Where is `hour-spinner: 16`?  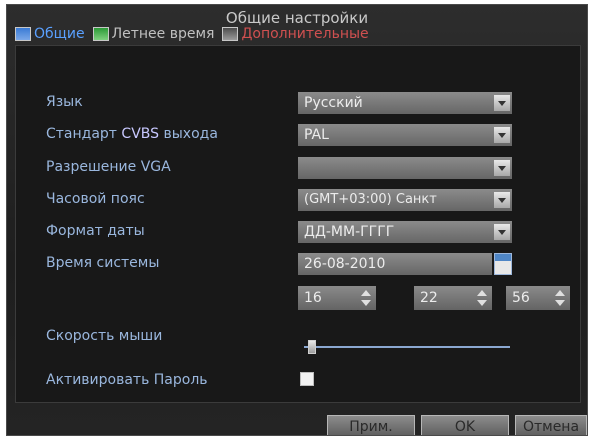 hour-spinner: 16 is located at coordinates (337, 298).